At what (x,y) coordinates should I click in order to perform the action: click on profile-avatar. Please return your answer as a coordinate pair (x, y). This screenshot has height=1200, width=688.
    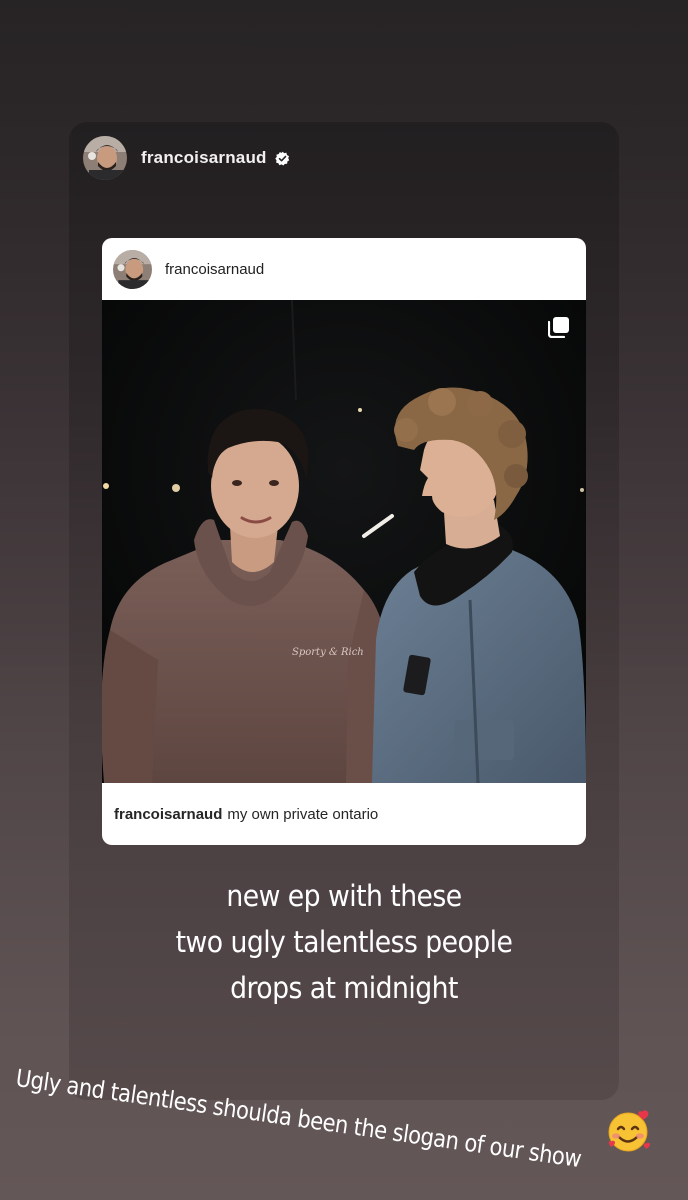
    Looking at the image, I should click on (105, 158).